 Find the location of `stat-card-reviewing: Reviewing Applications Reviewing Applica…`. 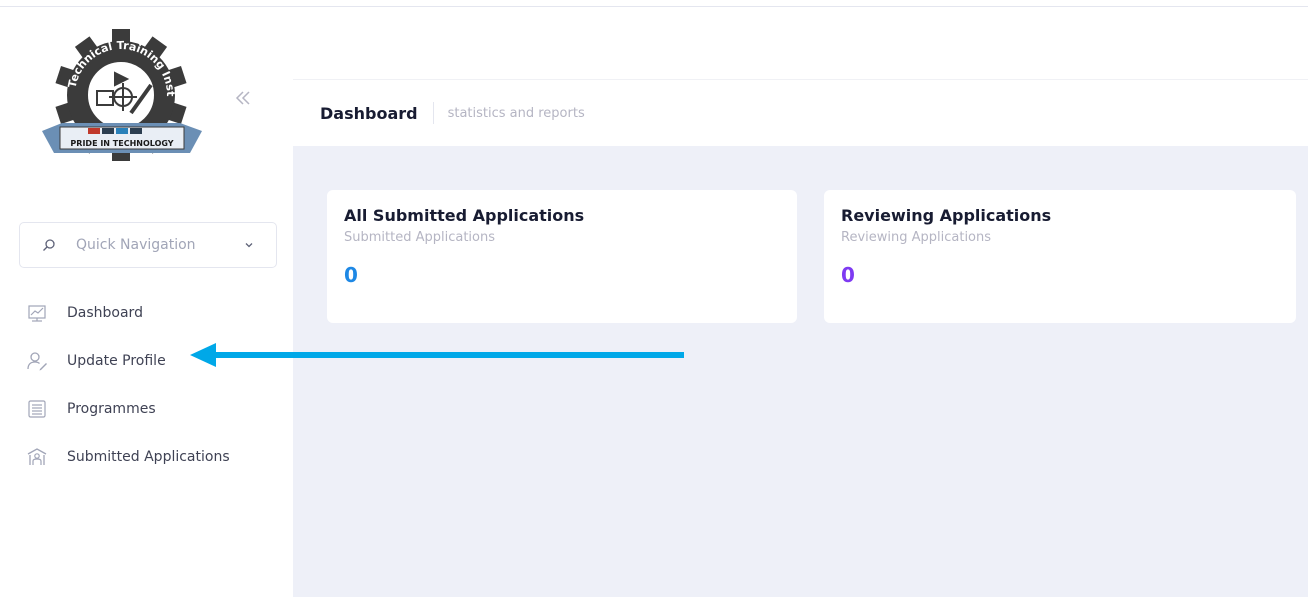

stat-card-reviewing: Reviewing Applications Reviewing Applica… is located at coordinates (1060, 256).